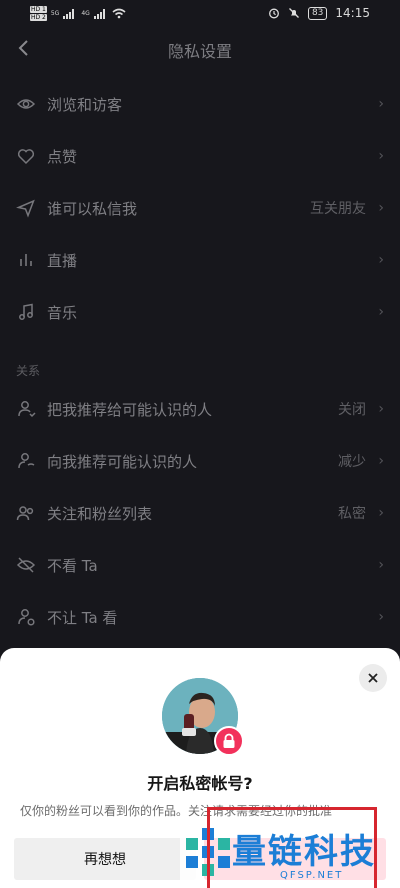  I want to click on status-right: 83 14:15, so click(319, 13).